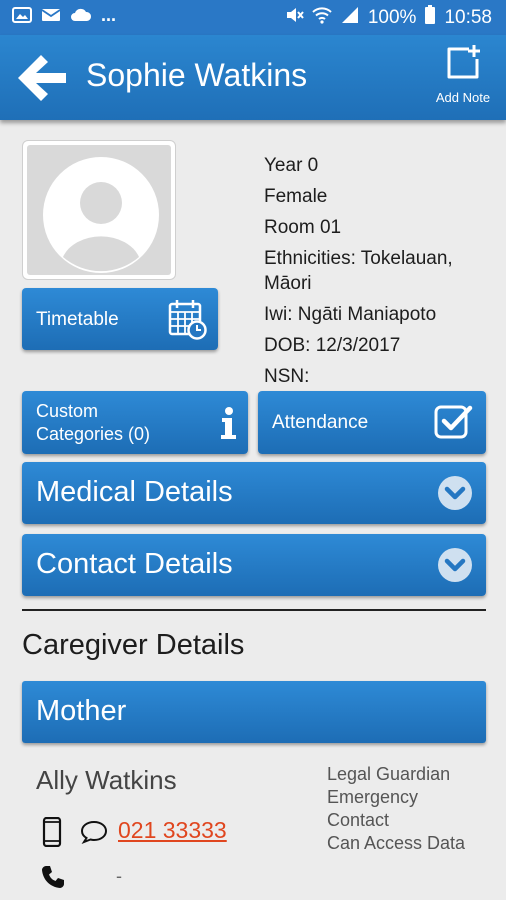 The image size is (506, 900). Describe the element at coordinates (81, 17) in the screenshot. I see `cloud-icon` at that location.